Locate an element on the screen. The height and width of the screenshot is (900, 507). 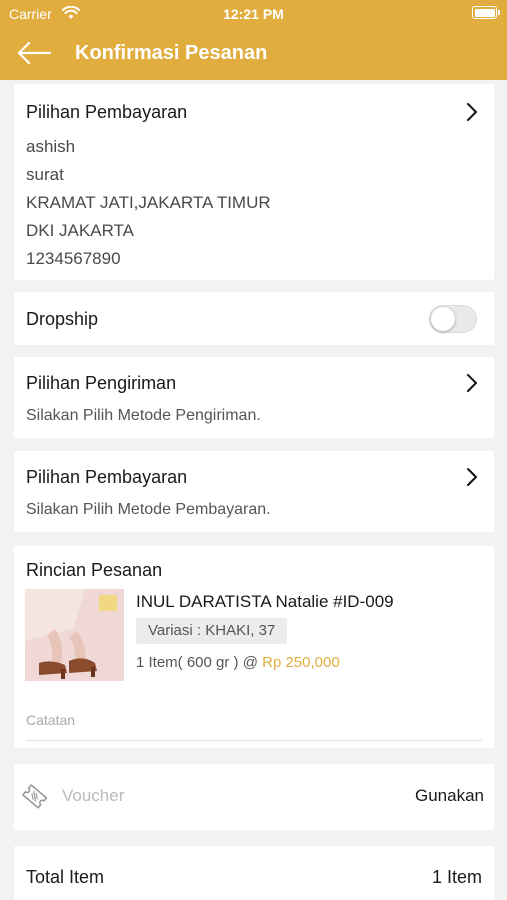
apply-voucher-button: Gunakan is located at coordinates (449, 796).